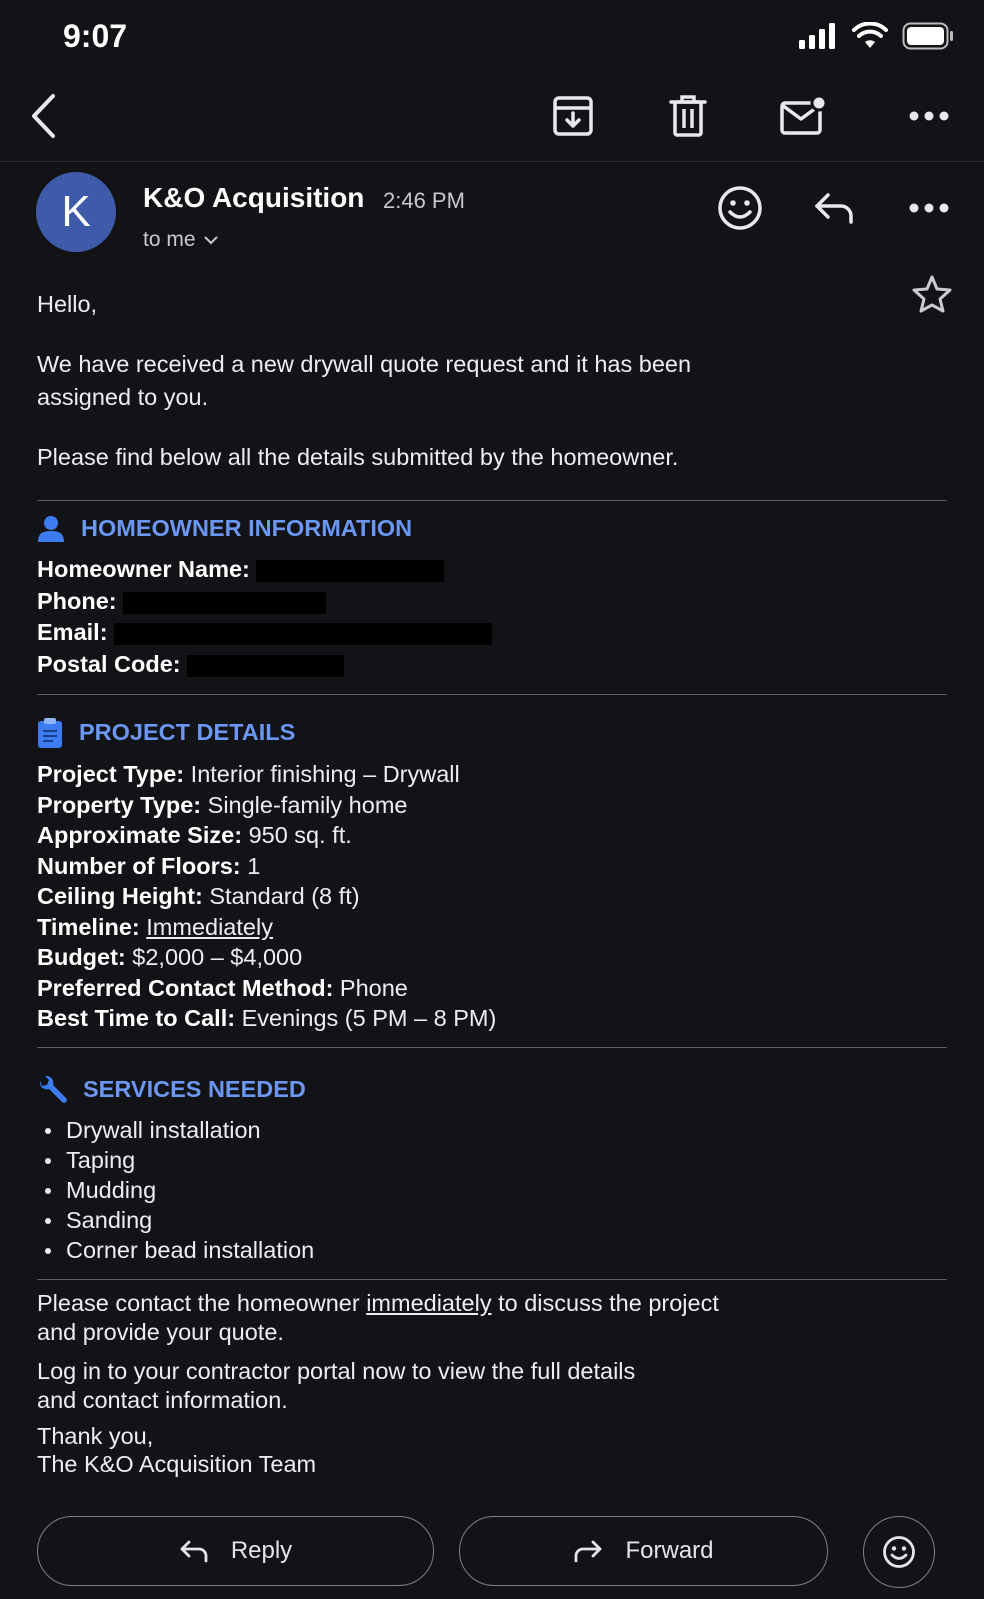  What do you see at coordinates (235, 1551) in the screenshot?
I see `reply-button: Reply` at bounding box center [235, 1551].